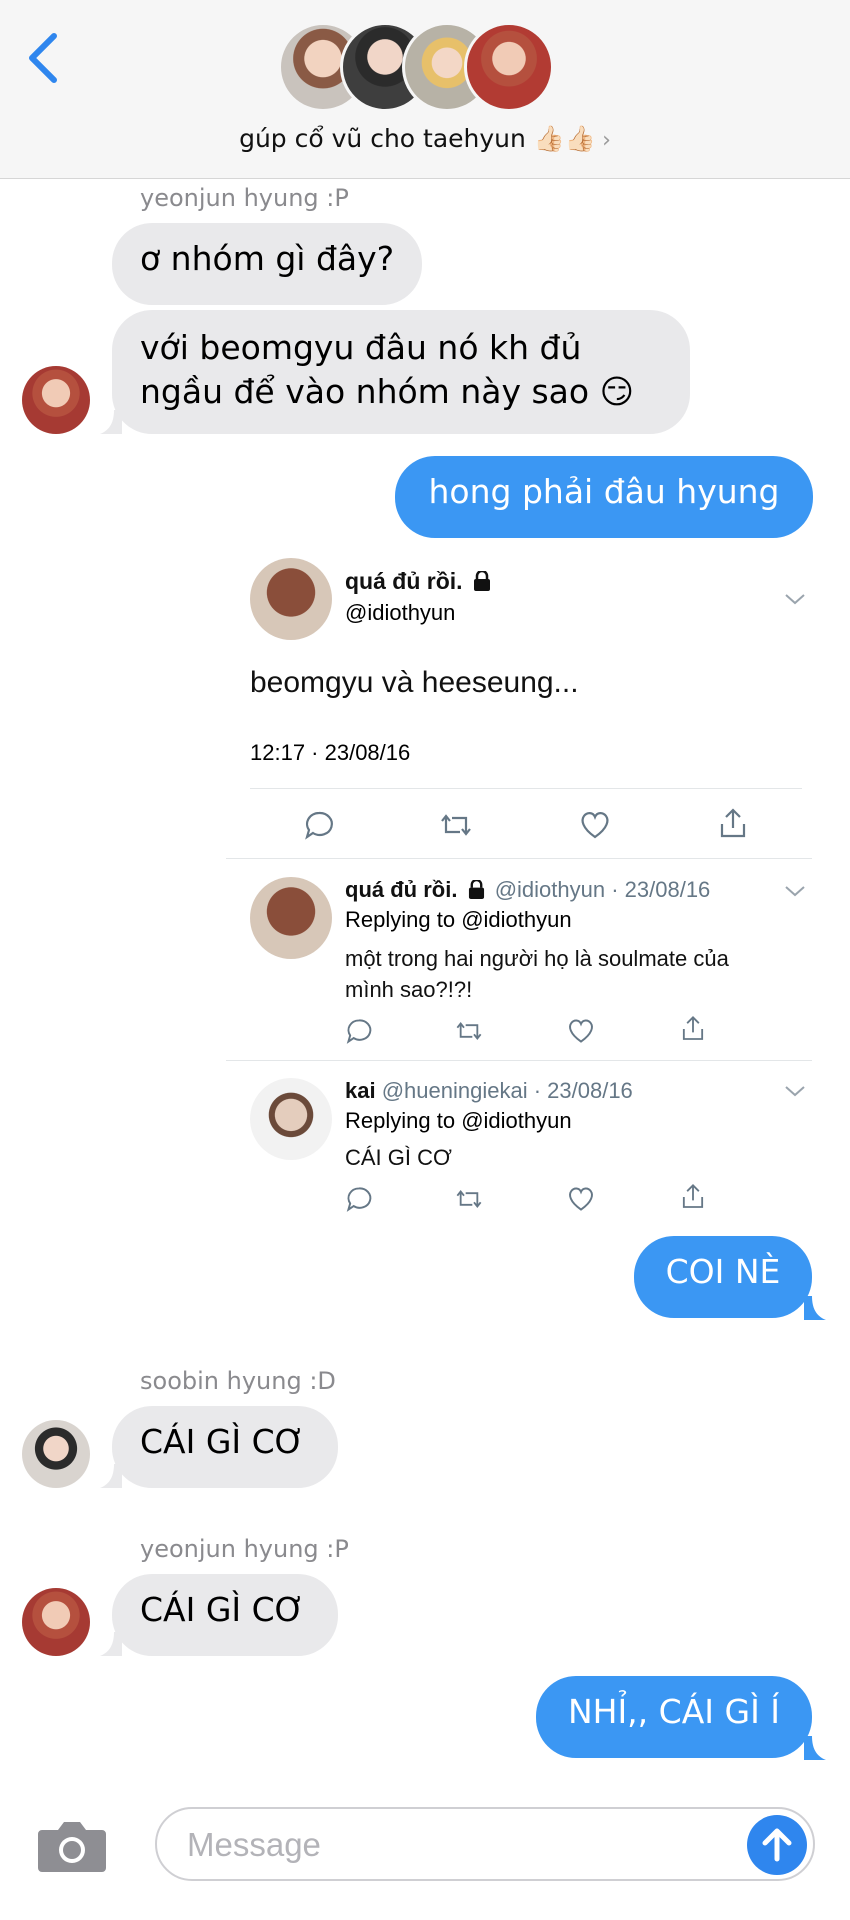 This screenshot has height=1920, width=850. What do you see at coordinates (360, 1090) in the screenshot?
I see `tweet-name: kai` at bounding box center [360, 1090].